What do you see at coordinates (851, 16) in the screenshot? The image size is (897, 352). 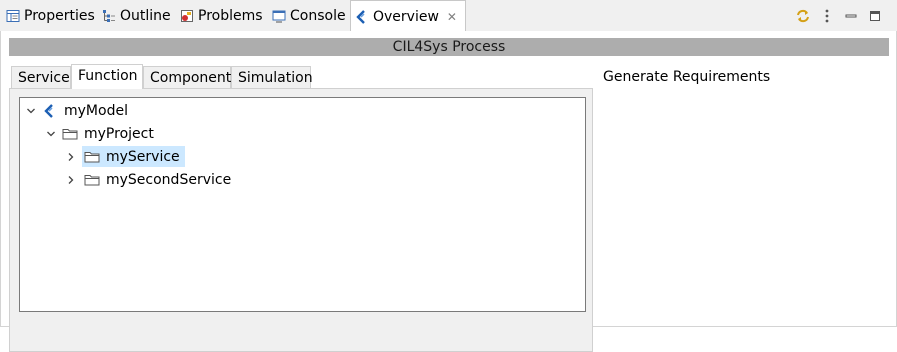 I see `minimize-icon` at bounding box center [851, 16].